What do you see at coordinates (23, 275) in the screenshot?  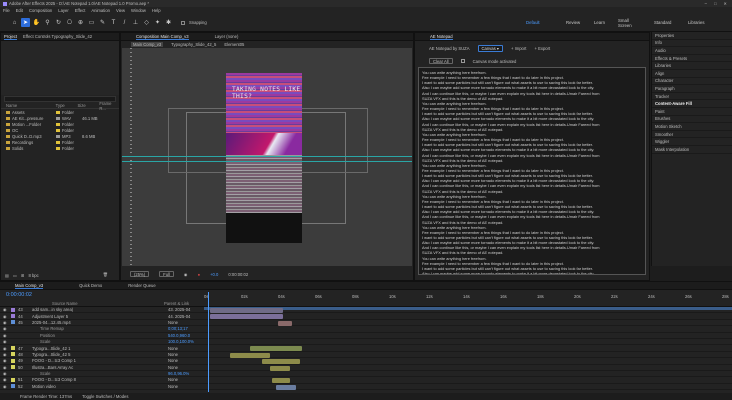 I see `new-comp-icon: ⊞` at bounding box center [23, 275].